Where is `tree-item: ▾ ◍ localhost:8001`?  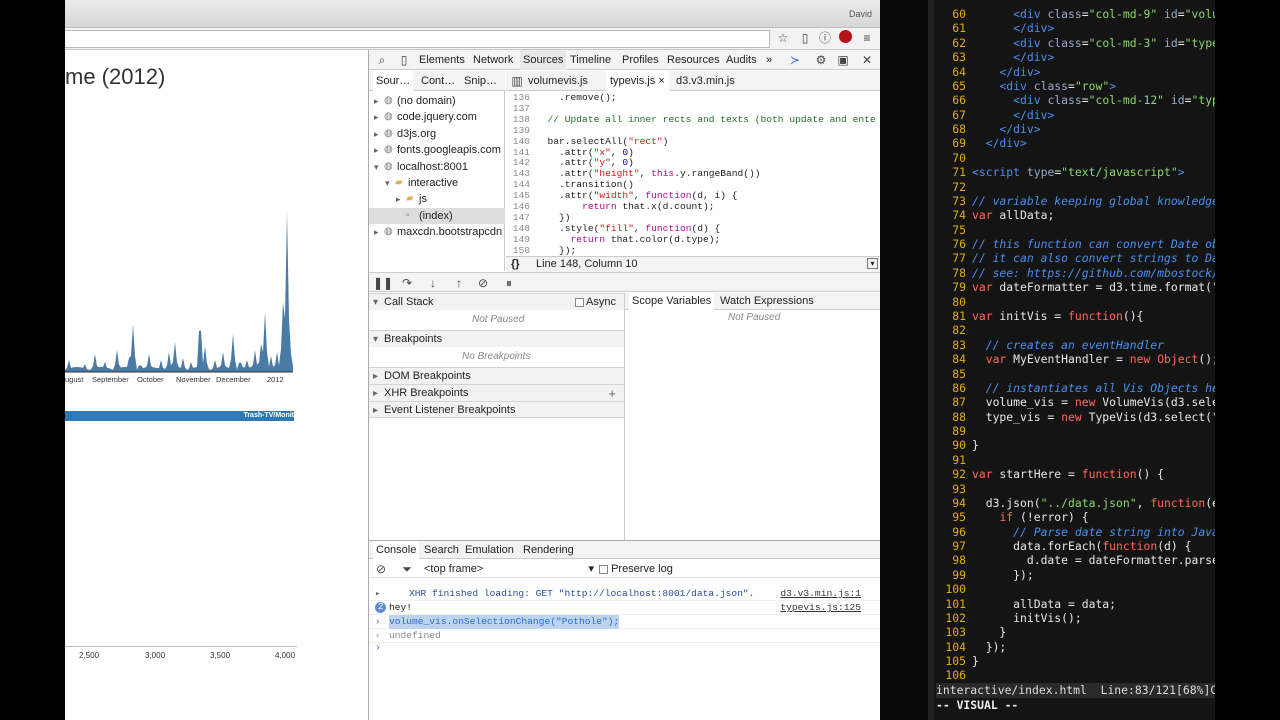 tree-item: ▾ ◍ localhost:8001 is located at coordinates (437, 167).